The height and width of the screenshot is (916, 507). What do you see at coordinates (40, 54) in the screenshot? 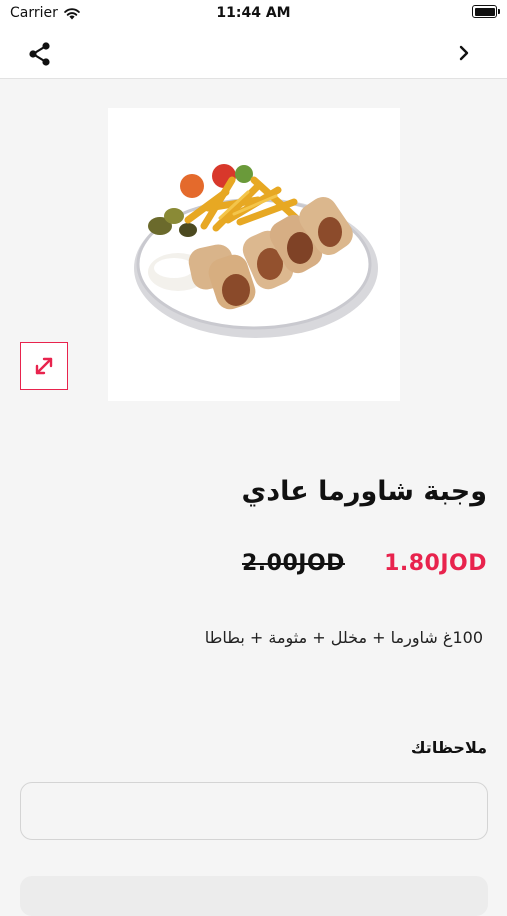
I see `share-icon` at bounding box center [40, 54].